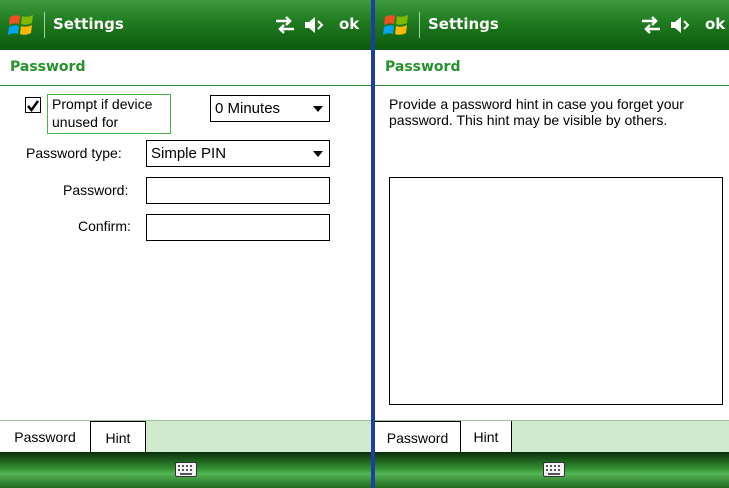  What do you see at coordinates (189, 153) in the screenshot?
I see `password-type-value: Simple PIN` at bounding box center [189, 153].